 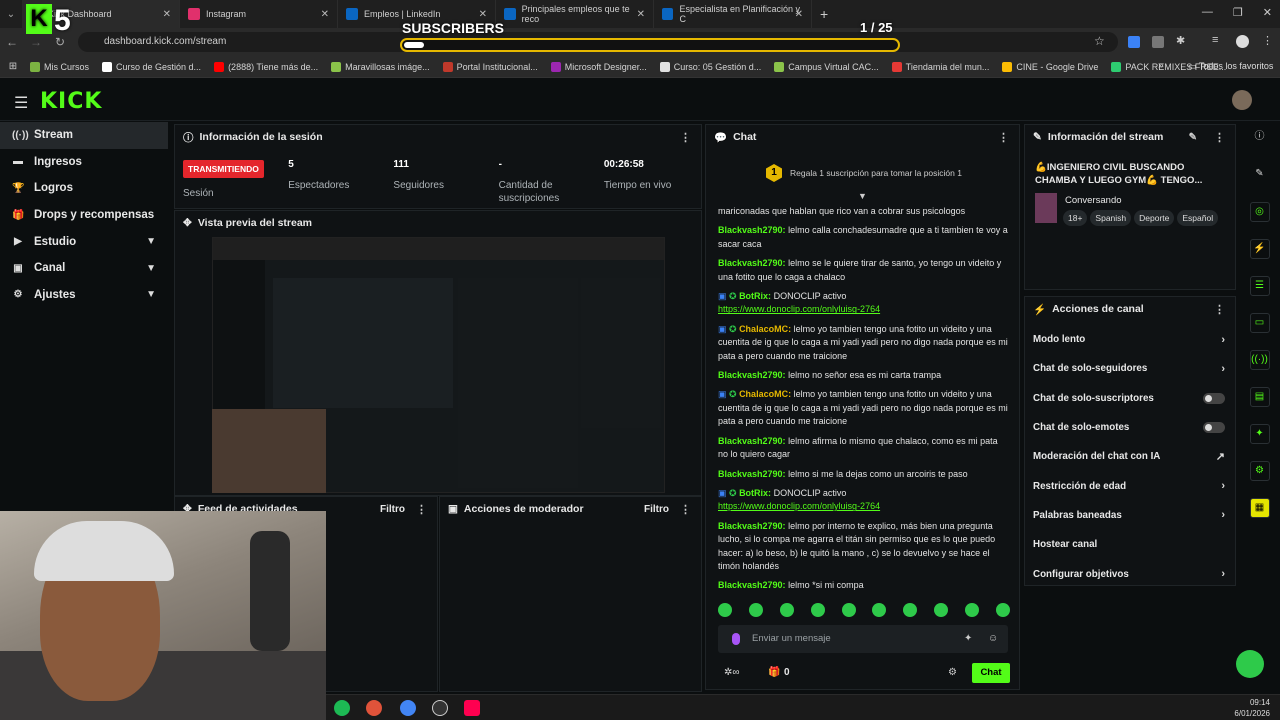 I want to click on profile-icon, so click(x=1242, y=41).